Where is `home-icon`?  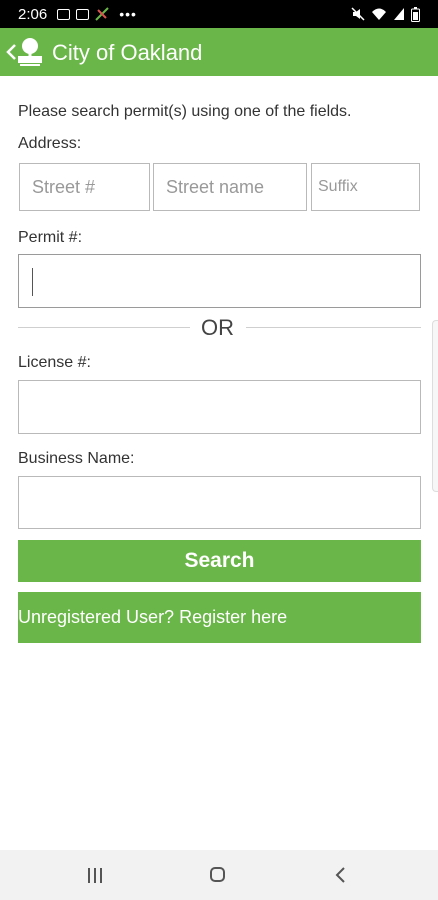
home-icon is located at coordinates (217, 874).